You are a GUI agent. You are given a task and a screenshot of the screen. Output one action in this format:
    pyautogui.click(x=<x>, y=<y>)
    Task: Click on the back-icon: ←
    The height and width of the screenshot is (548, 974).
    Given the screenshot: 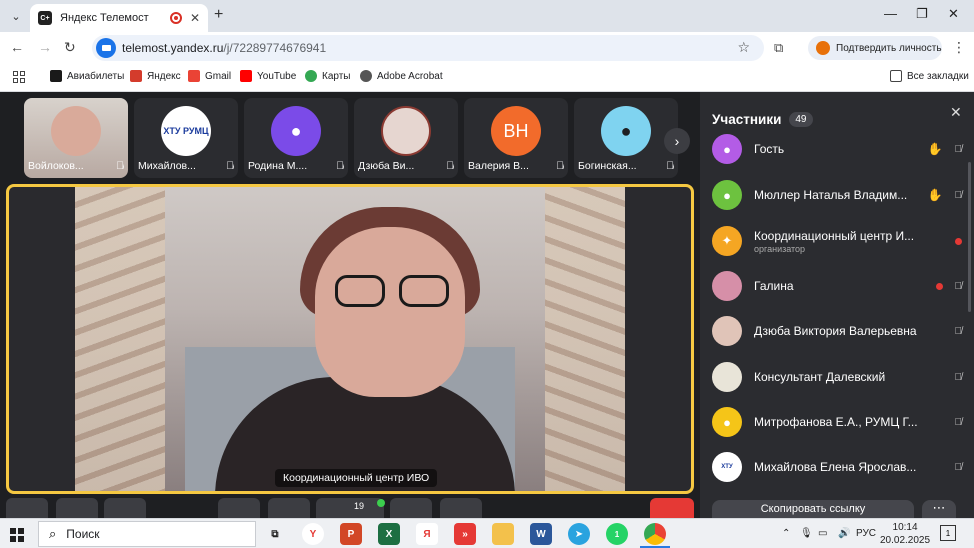 What is the action you would take?
    pyautogui.click(x=17, y=47)
    